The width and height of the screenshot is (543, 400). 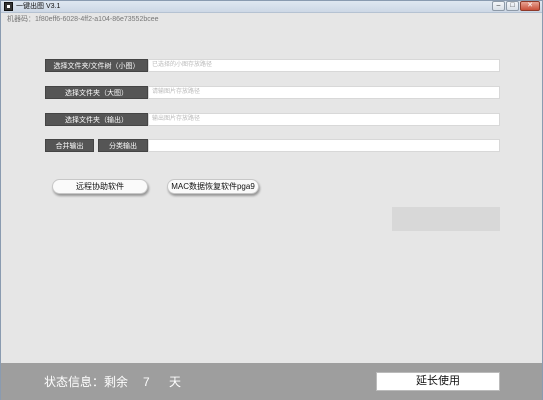 I want to click on title-bar: 一键出图 V3.1 – □ ✕, so click(x=271, y=7).